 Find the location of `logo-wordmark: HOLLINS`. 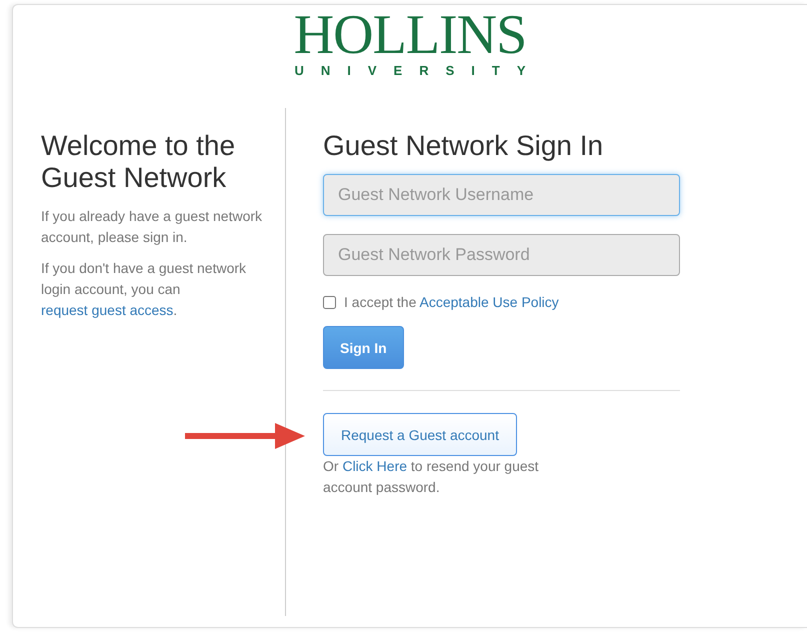

logo-wordmark: HOLLINS is located at coordinates (410, 35).